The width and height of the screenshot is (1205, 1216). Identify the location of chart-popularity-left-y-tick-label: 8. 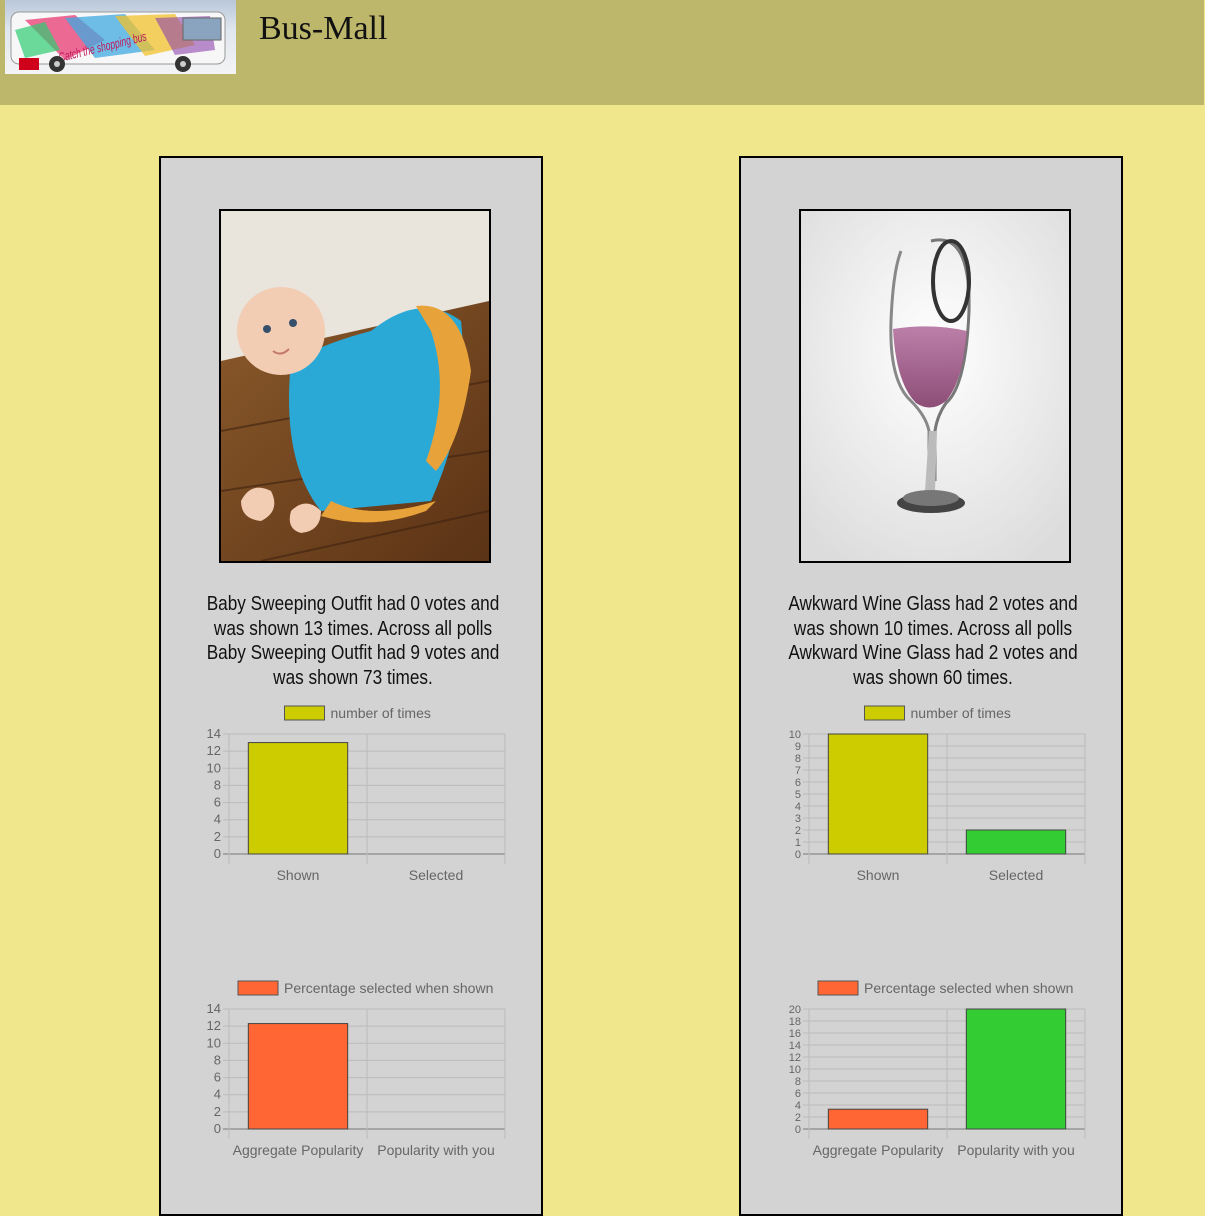
(217, 1059).